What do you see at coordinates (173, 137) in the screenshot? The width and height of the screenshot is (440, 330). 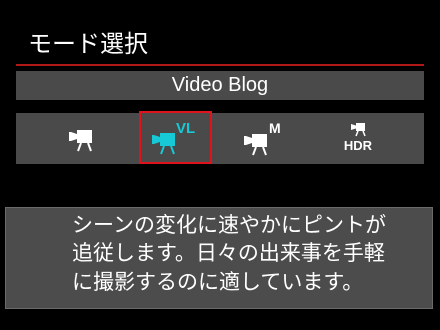 I see `movie-camera-vl-icon: VL` at bounding box center [173, 137].